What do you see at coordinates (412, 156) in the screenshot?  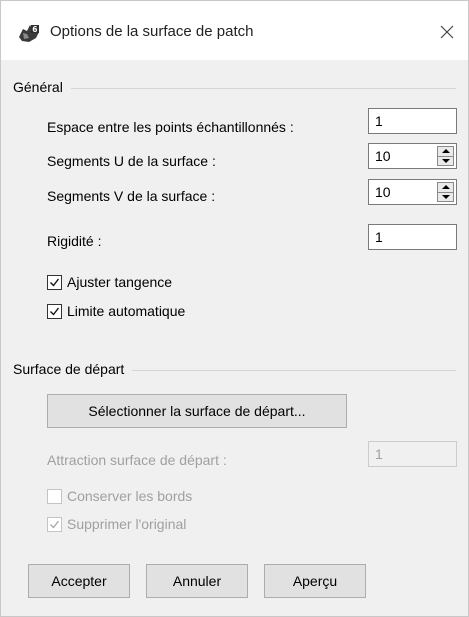 I see `u-segments-stepper: 10` at bounding box center [412, 156].